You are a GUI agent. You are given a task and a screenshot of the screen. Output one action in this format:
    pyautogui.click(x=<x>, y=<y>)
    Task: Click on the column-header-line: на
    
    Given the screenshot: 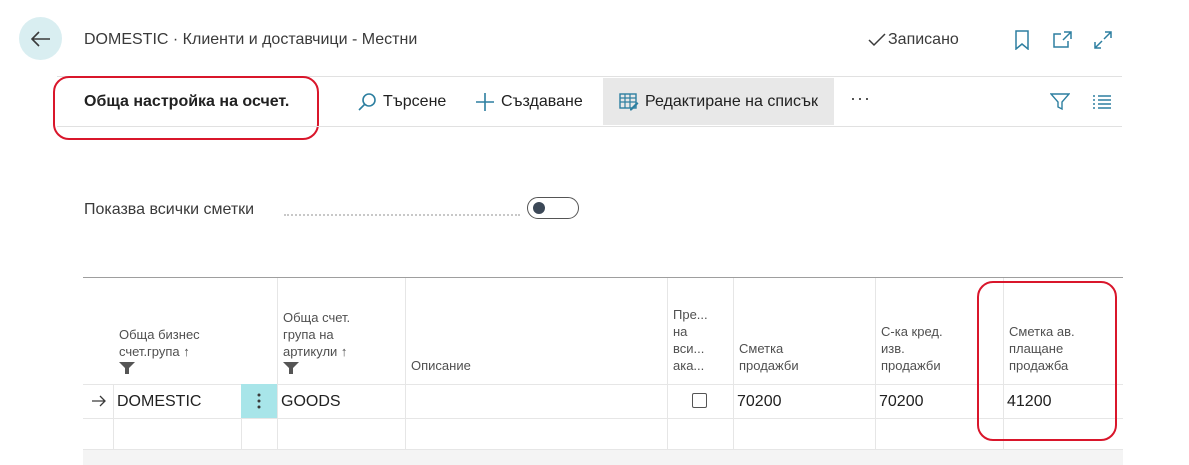 What is the action you would take?
    pyautogui.click(x=680, y=331)
    